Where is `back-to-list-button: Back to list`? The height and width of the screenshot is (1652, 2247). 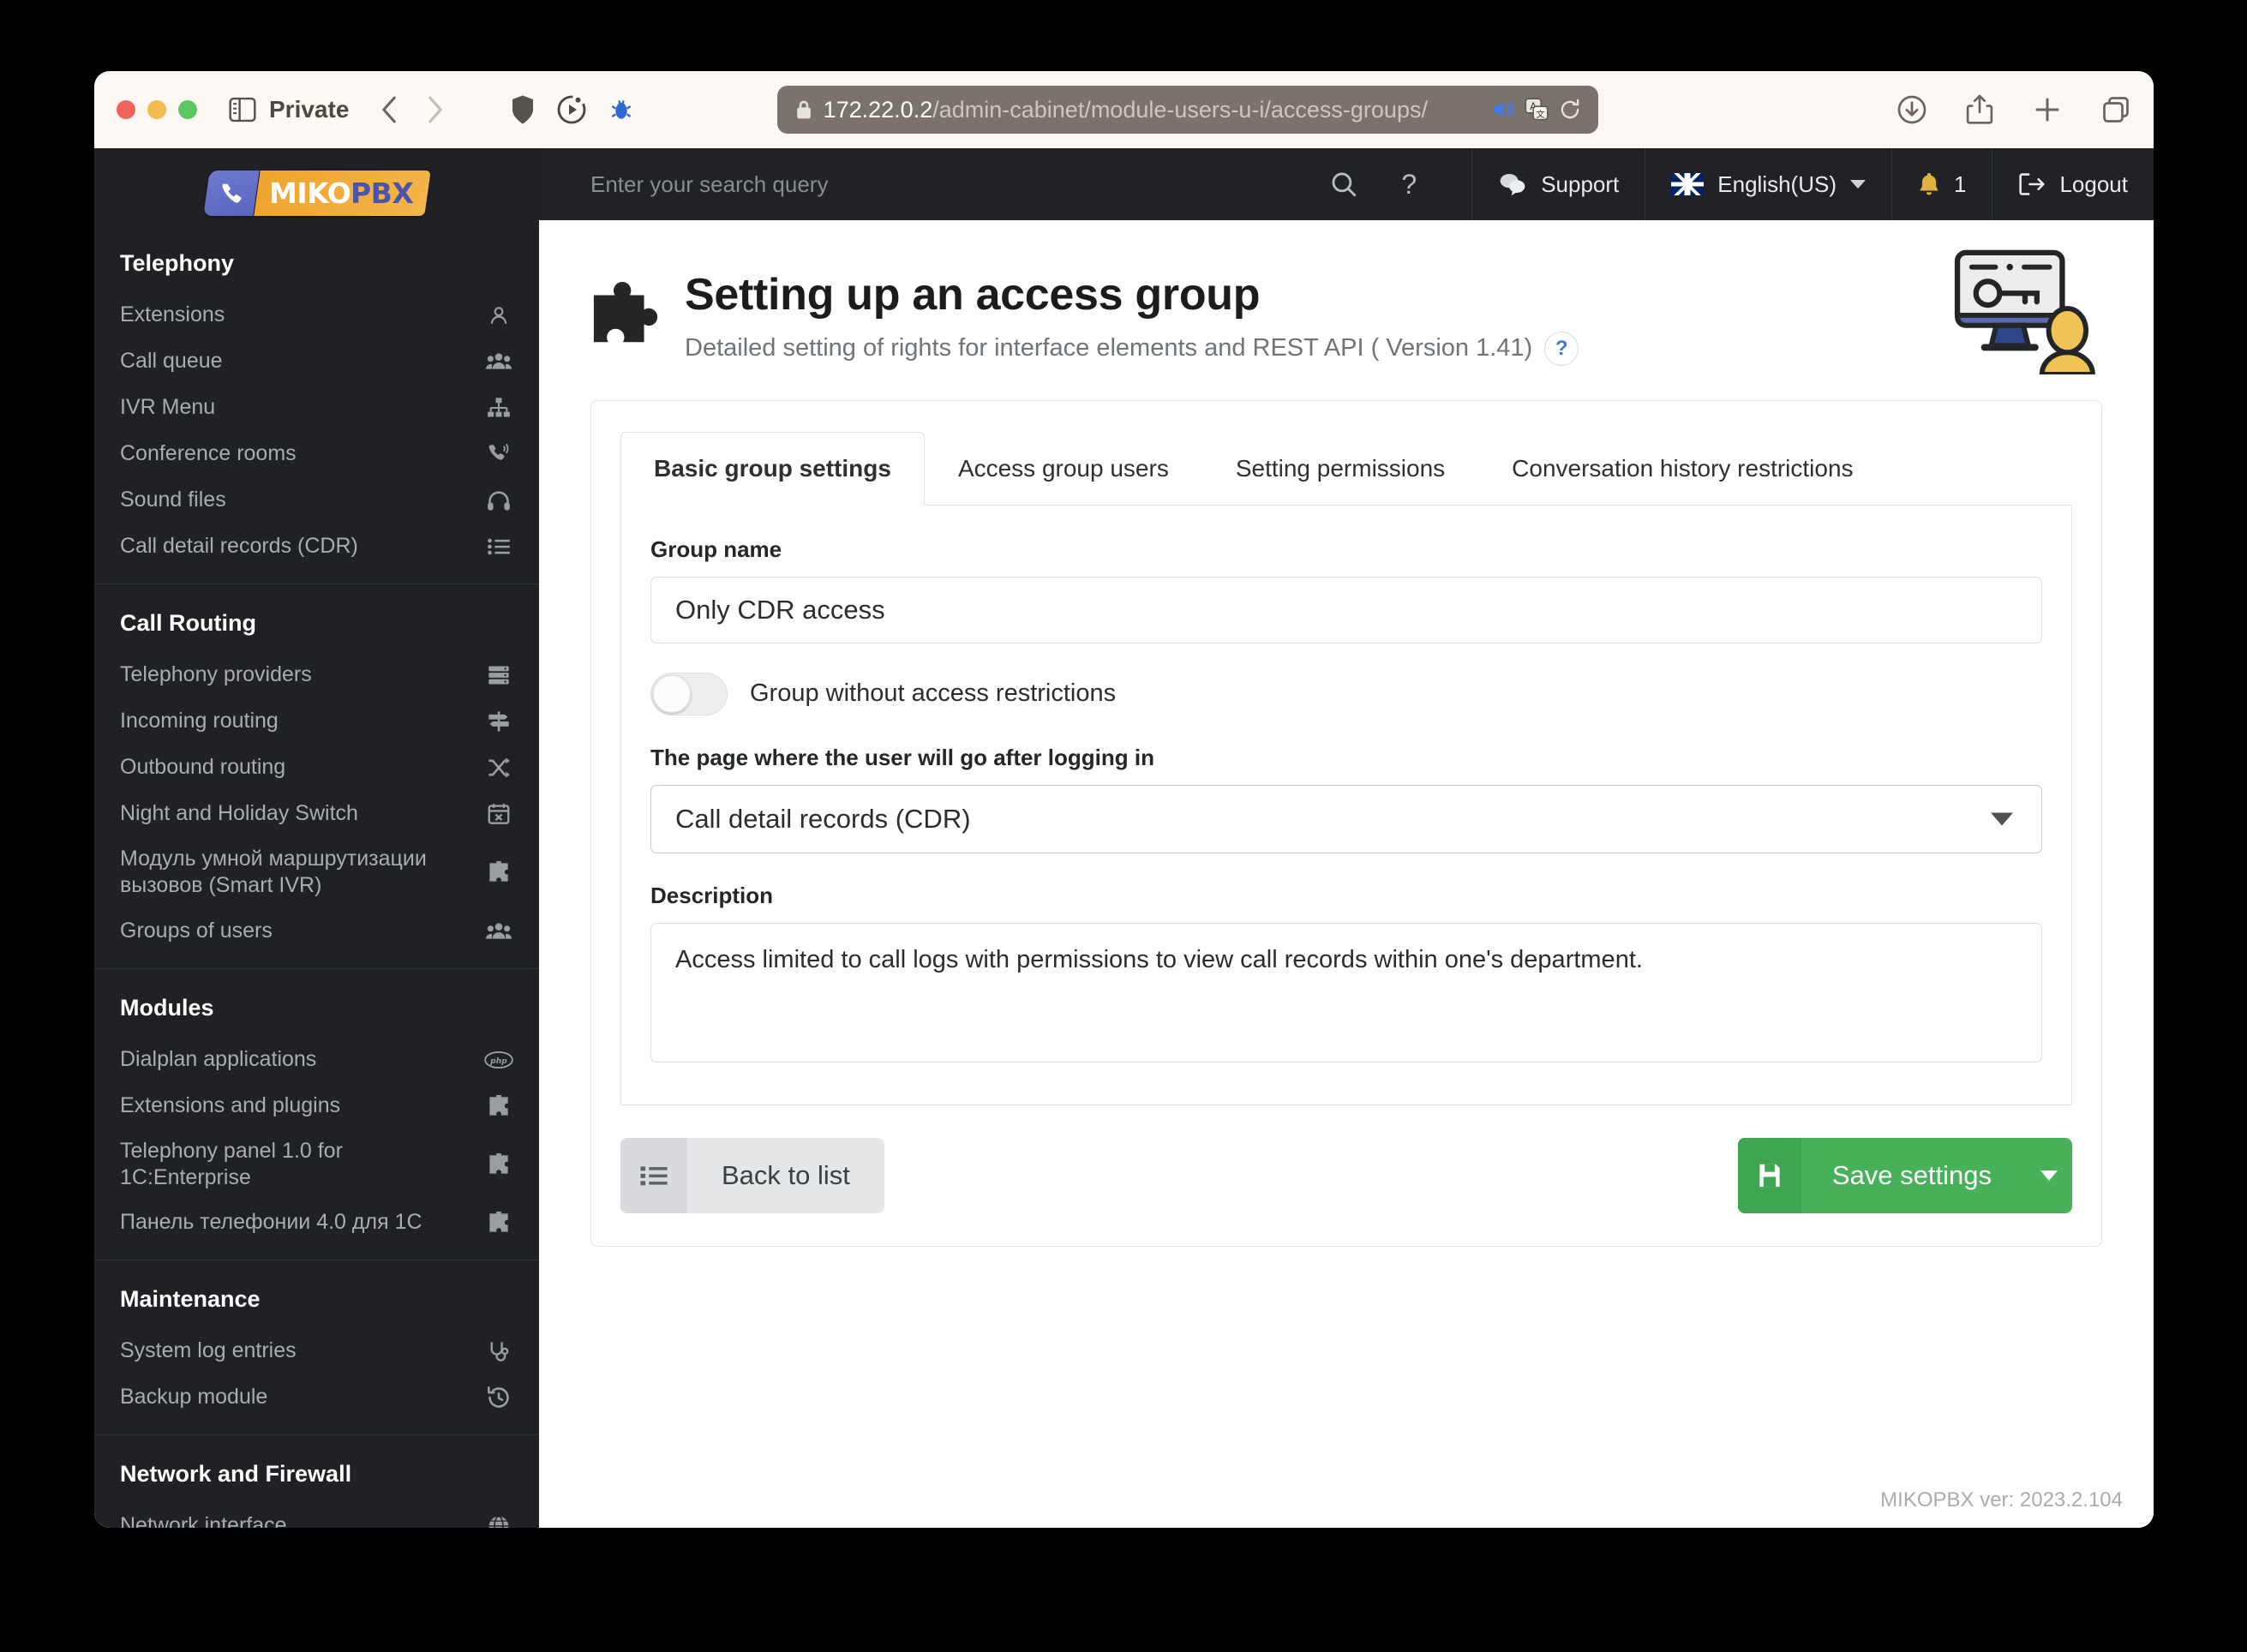 back-to-list-button: Back to list is located at coordinates (752, 1175).